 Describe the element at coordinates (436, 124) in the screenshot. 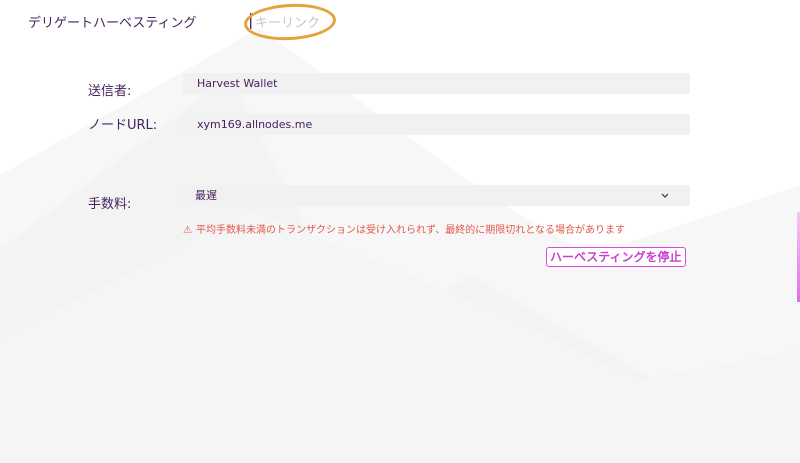

I see `node-url-field: xym169.allnodes.me` at that location.